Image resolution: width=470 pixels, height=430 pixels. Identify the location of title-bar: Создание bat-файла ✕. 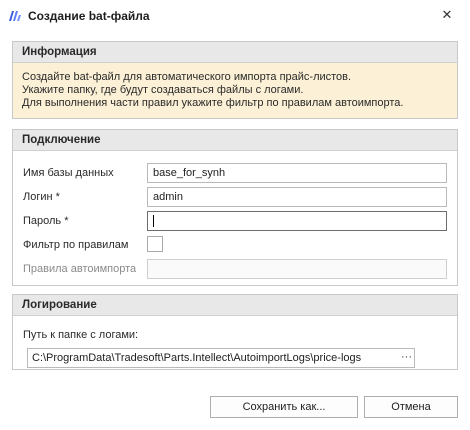
(235, 16).